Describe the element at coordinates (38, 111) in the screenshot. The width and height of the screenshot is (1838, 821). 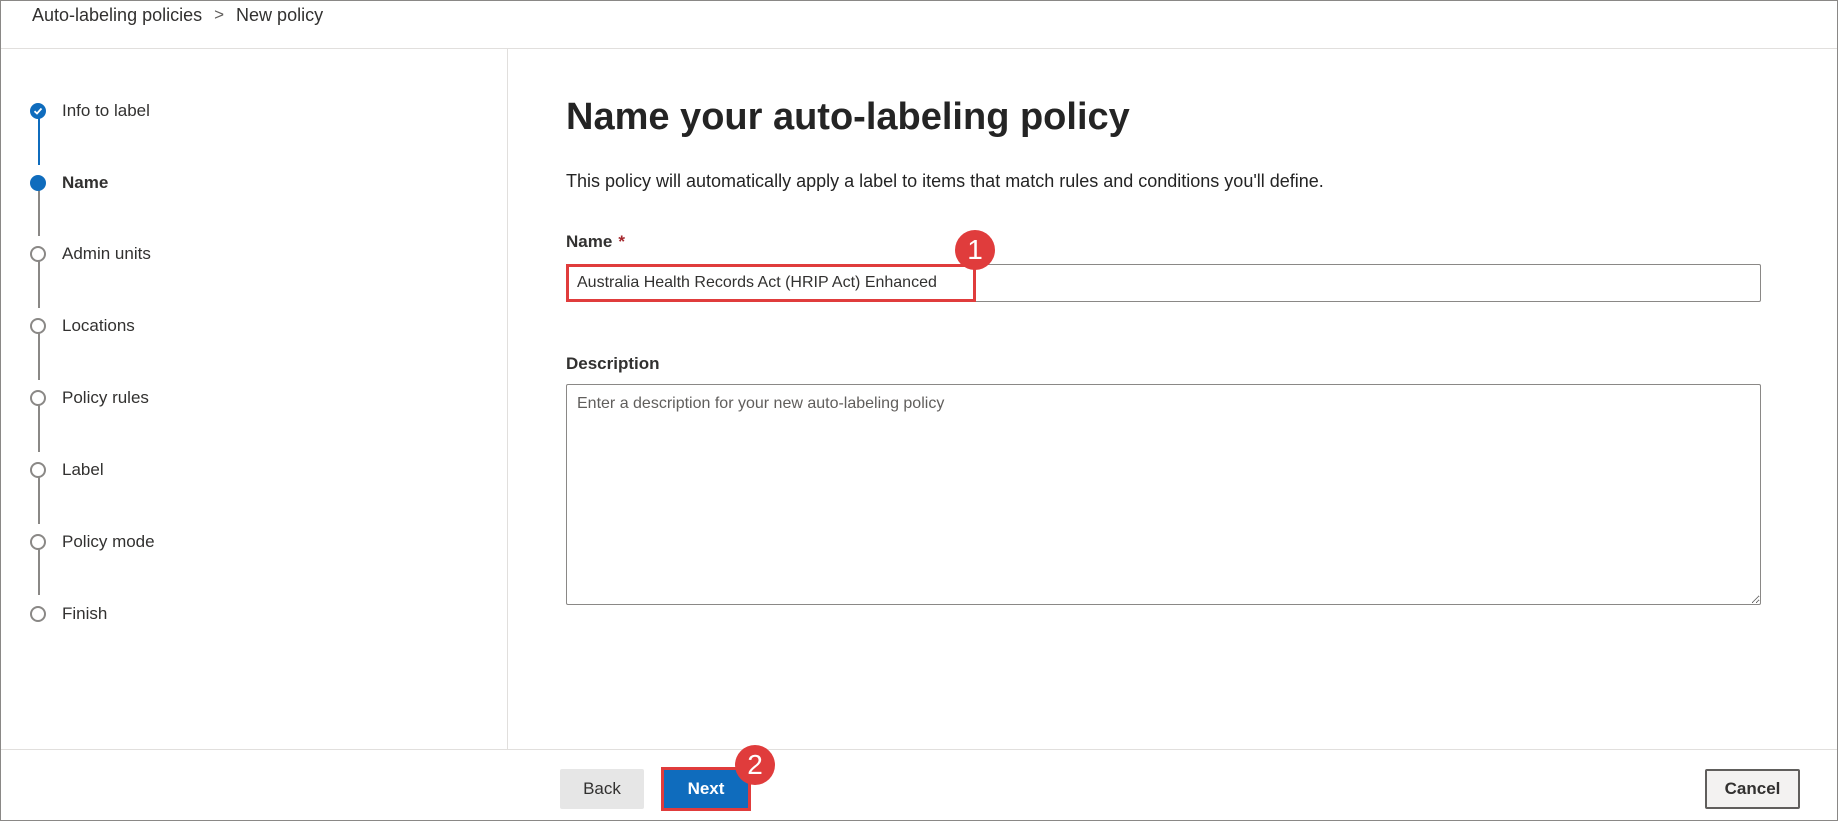
I see `checkmark-icon` at that location.